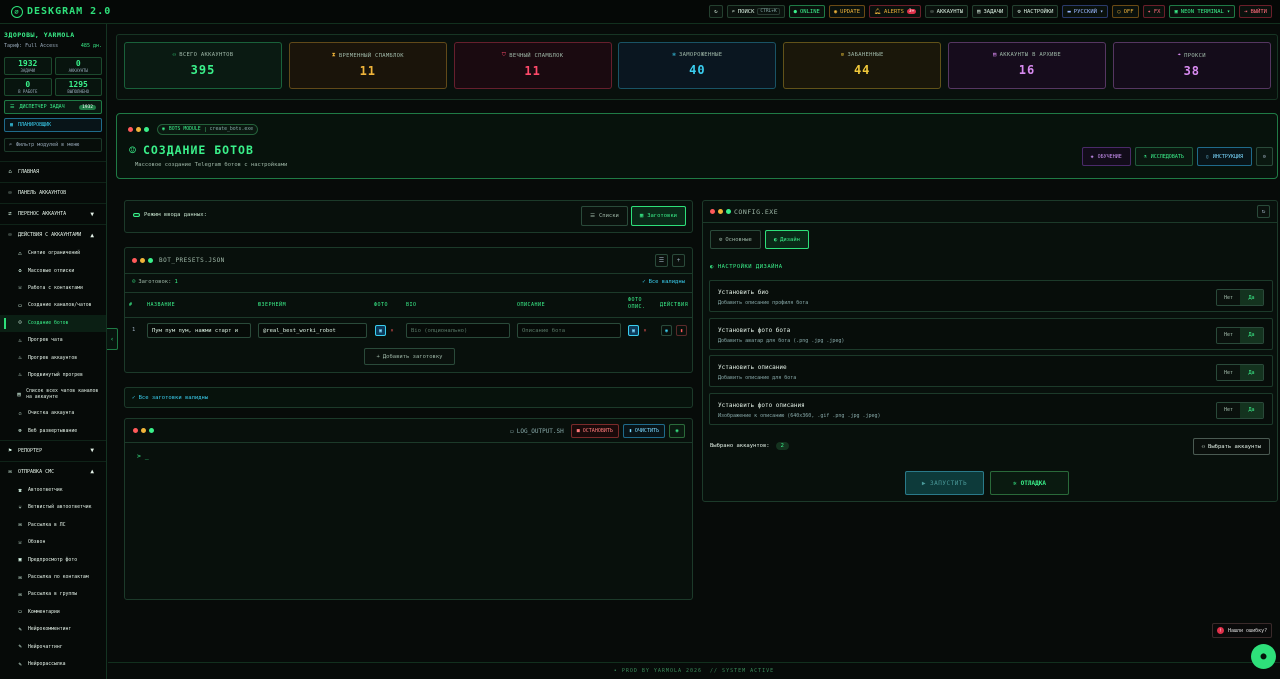 This screenshot has width=1280, height=679. I want to click on sidebar-subitem: ⑂ Ветвистый автоответчик, so click(53, 507).